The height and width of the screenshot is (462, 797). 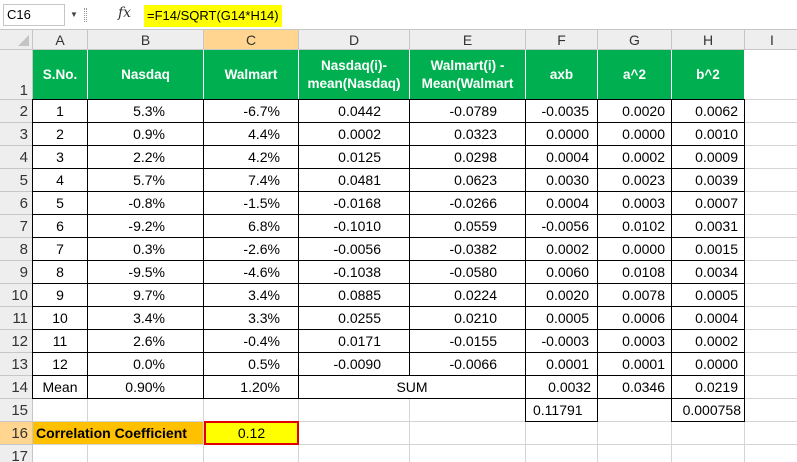 I want to click on data-cell-e4: 0.0298, so click(x=467, y=157).